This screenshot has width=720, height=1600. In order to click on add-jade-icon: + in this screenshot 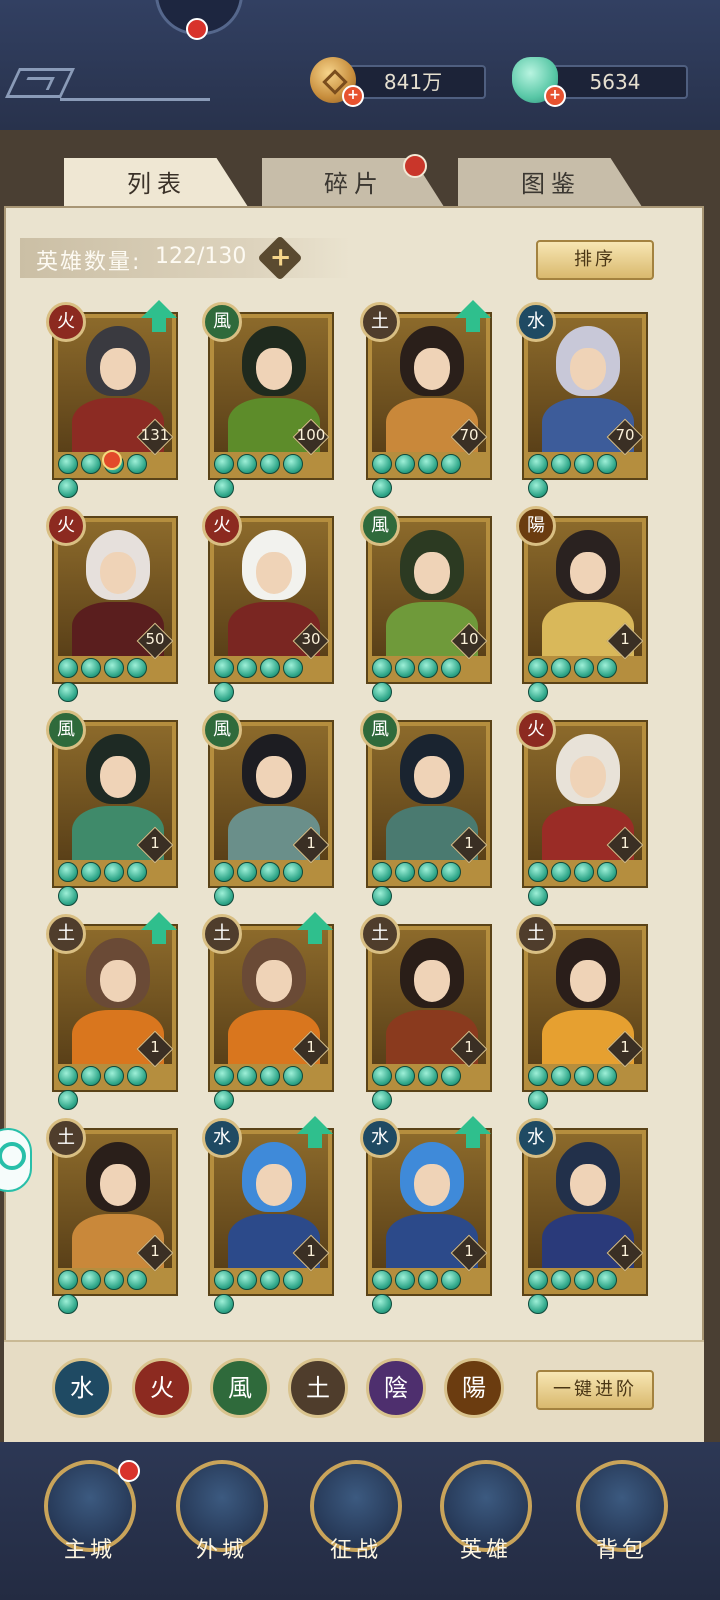, I will do `click(555, 96)`.